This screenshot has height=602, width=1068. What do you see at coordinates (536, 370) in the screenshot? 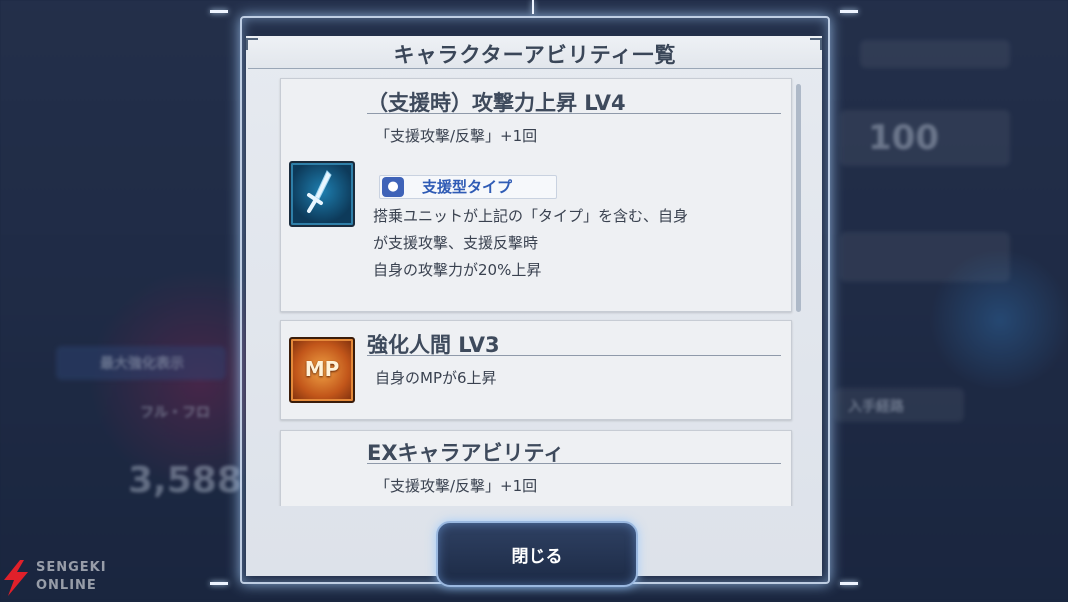
I see `ability-card: MP 強化人間 LV3 自身のMPが6上昇` at bounding box center [536, 370].